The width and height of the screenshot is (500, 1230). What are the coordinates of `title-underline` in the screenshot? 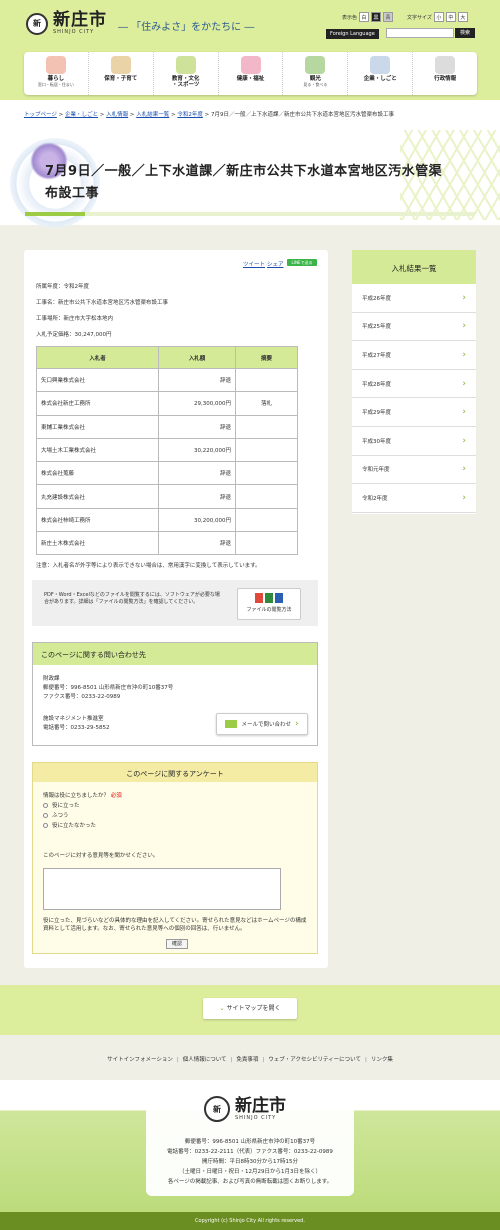 It's located at (250, 214).